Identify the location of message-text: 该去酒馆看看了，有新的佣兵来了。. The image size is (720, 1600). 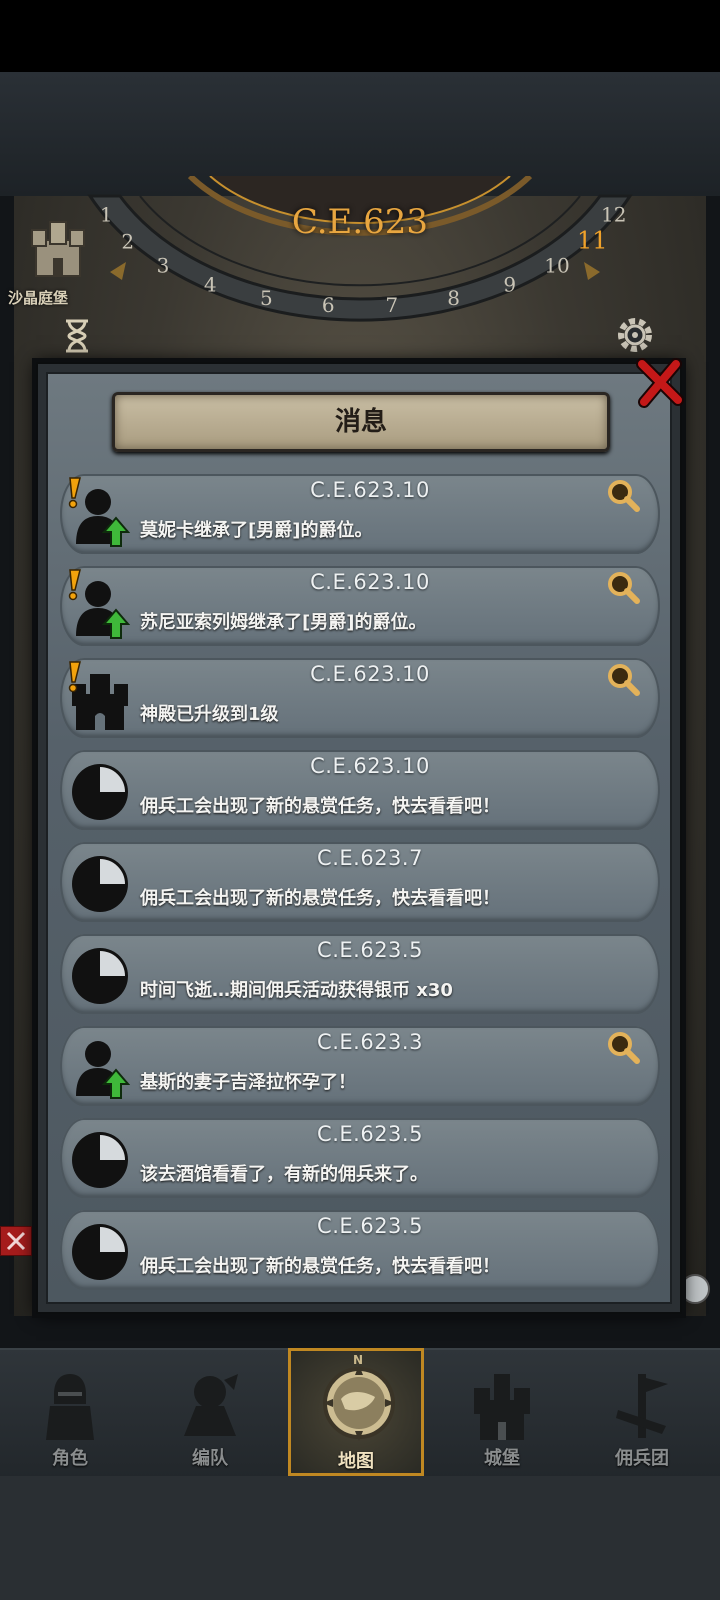
(284, 1174).